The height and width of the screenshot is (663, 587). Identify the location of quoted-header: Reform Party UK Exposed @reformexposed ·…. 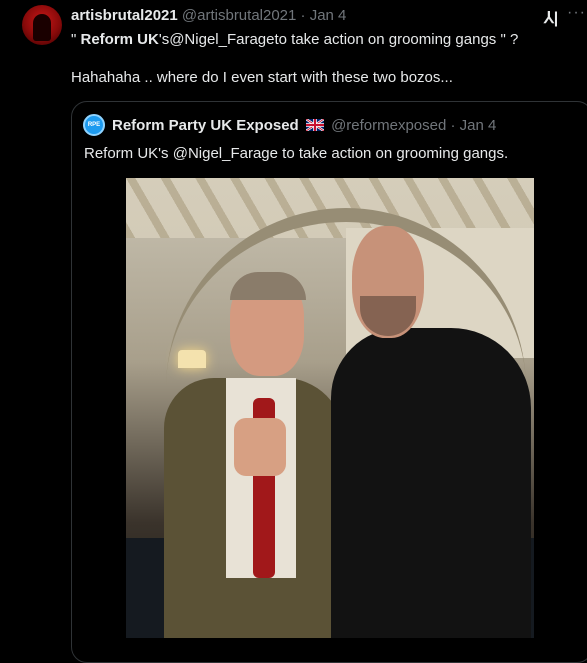
(304, 125).